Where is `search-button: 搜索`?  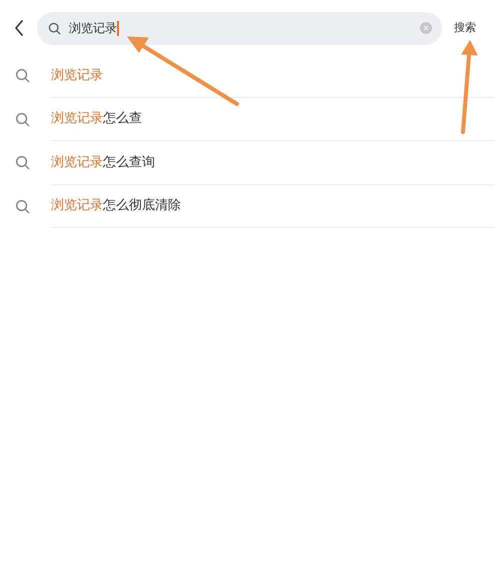
search-button: 搜索 is located at coordinates (465, 28).